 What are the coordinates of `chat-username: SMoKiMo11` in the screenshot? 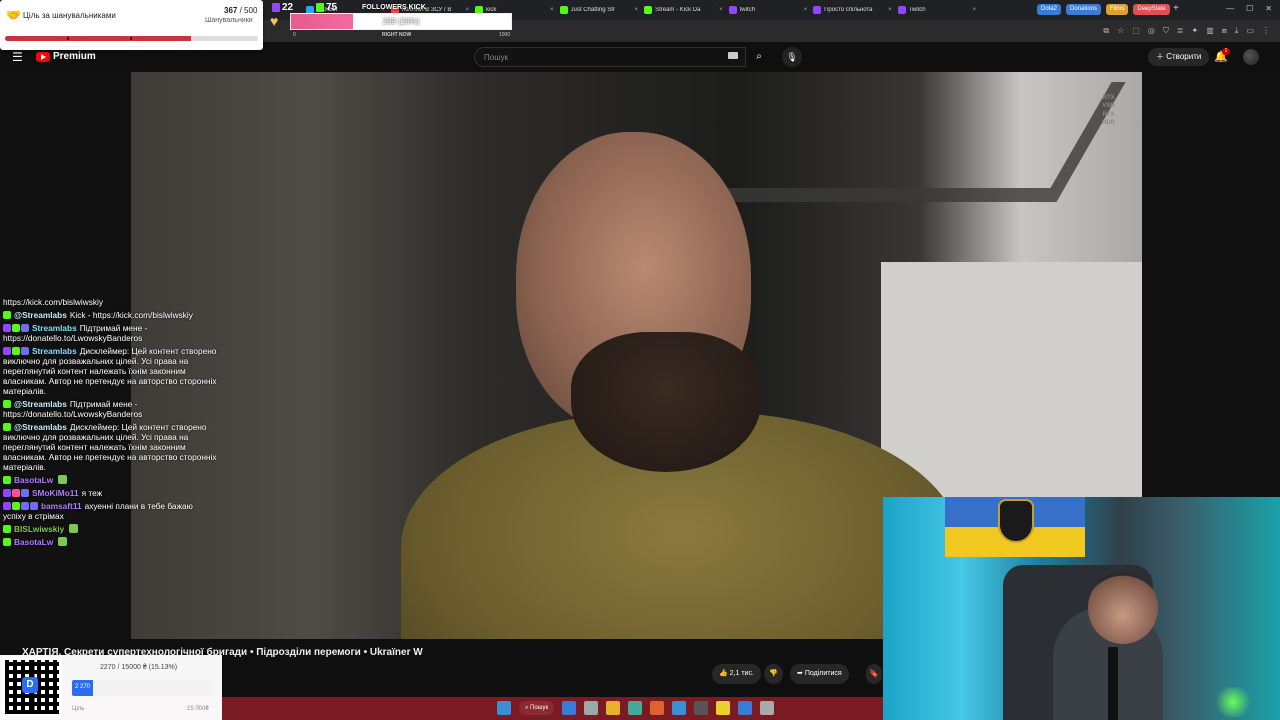 It's located at (55, 493).